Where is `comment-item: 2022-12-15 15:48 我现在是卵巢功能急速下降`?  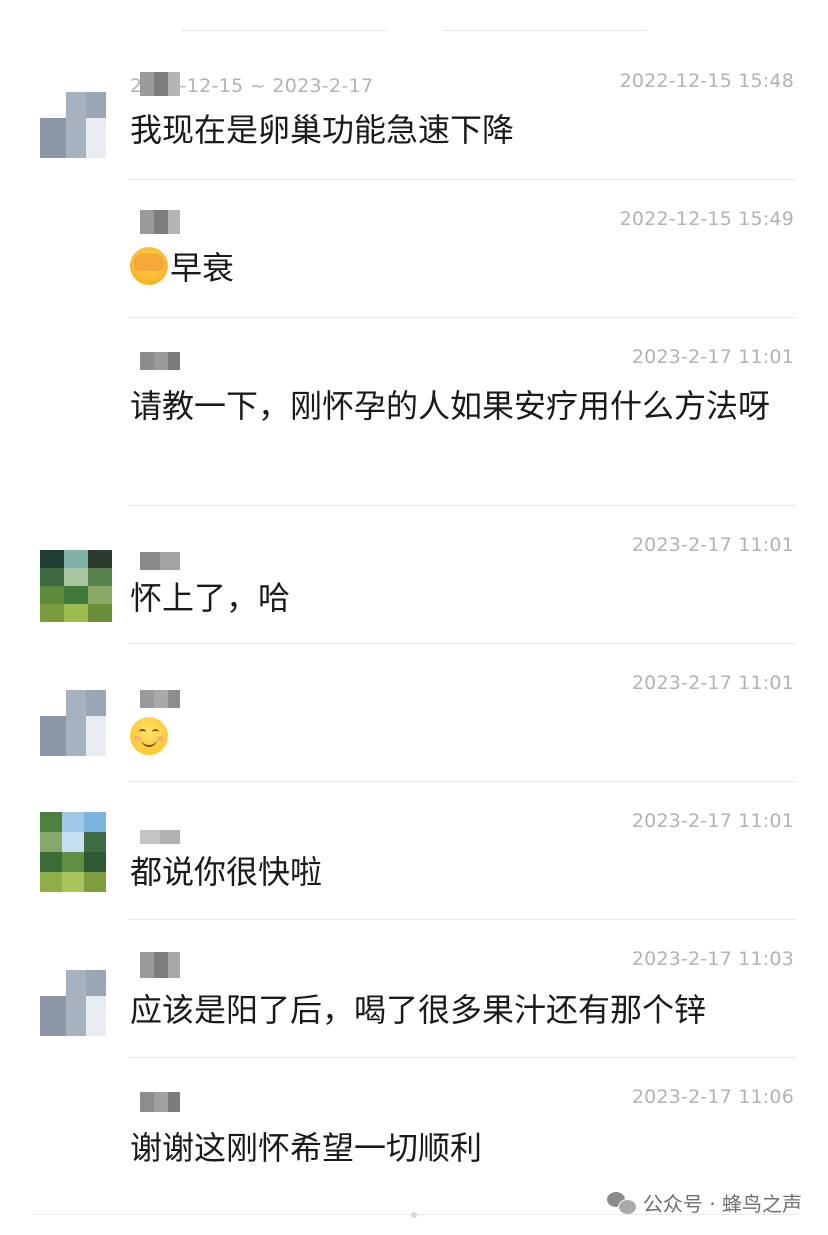 comment-item: 2022-12-15 15:48 我现在是卵巢功能急速下降 is located at coordinates (414, 120).